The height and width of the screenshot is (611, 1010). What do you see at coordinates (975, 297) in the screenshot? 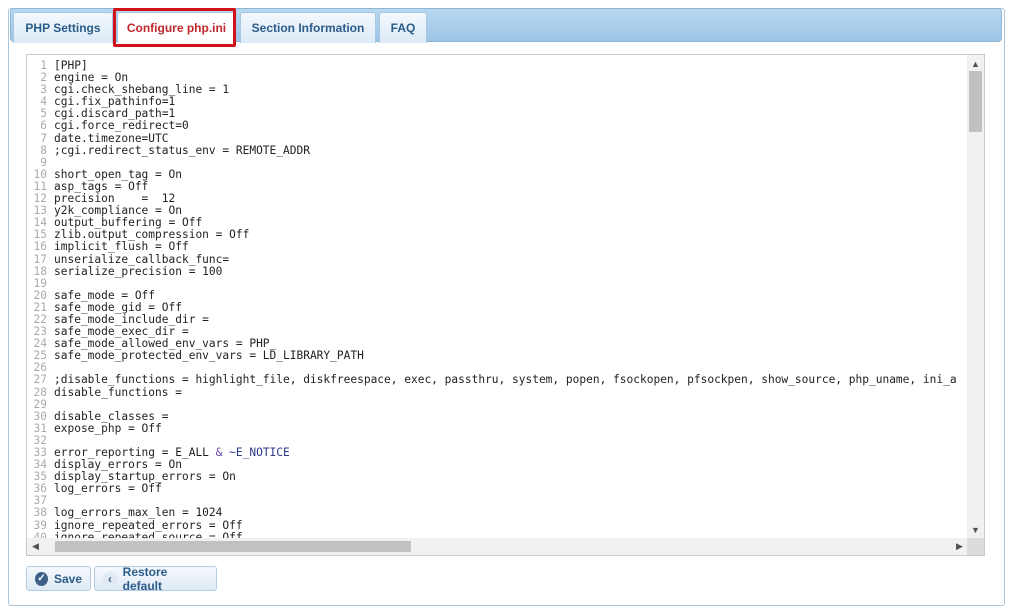
I see `vertical-scrollbar: ▲ ▼` at bounding box center [975, 297].